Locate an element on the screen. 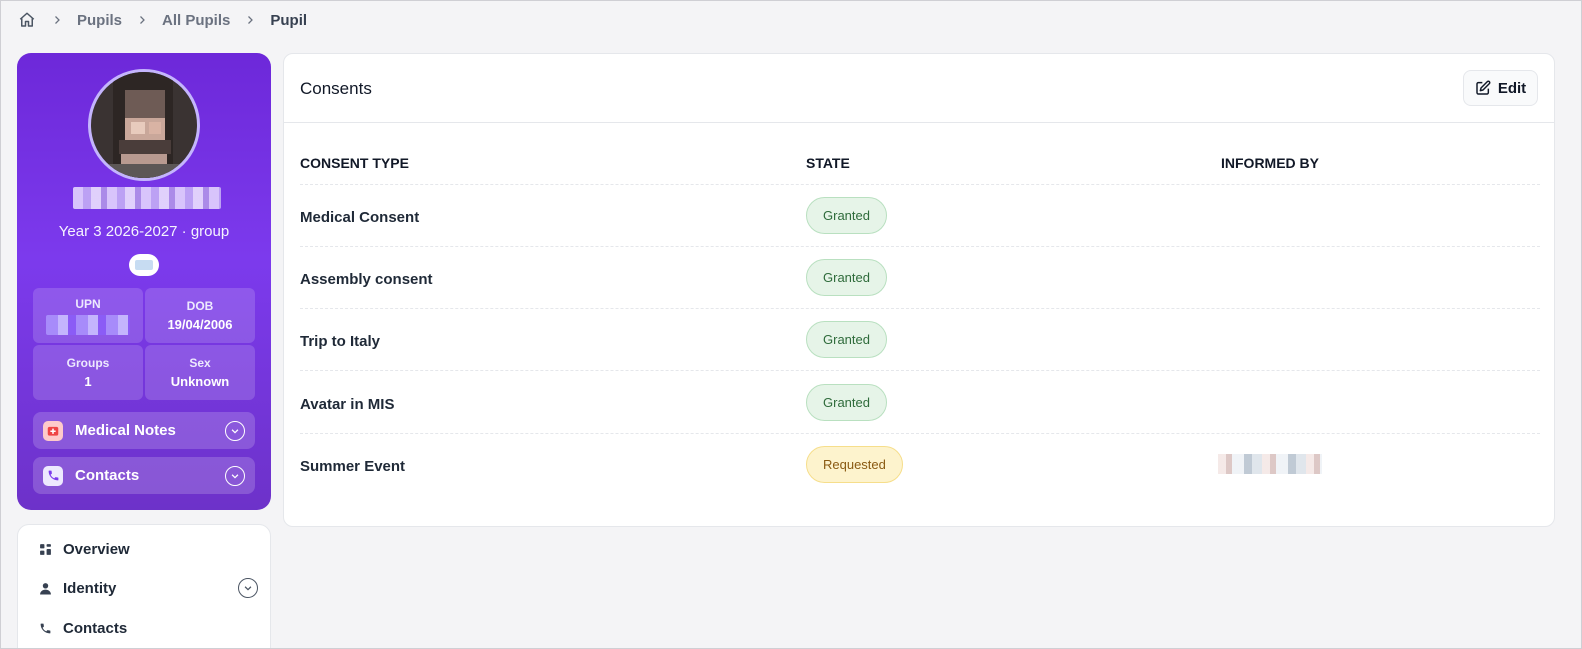 This screenshot has height=649, width=1582. contacts-accordion: Contacts is located at coordinates (144, 475).